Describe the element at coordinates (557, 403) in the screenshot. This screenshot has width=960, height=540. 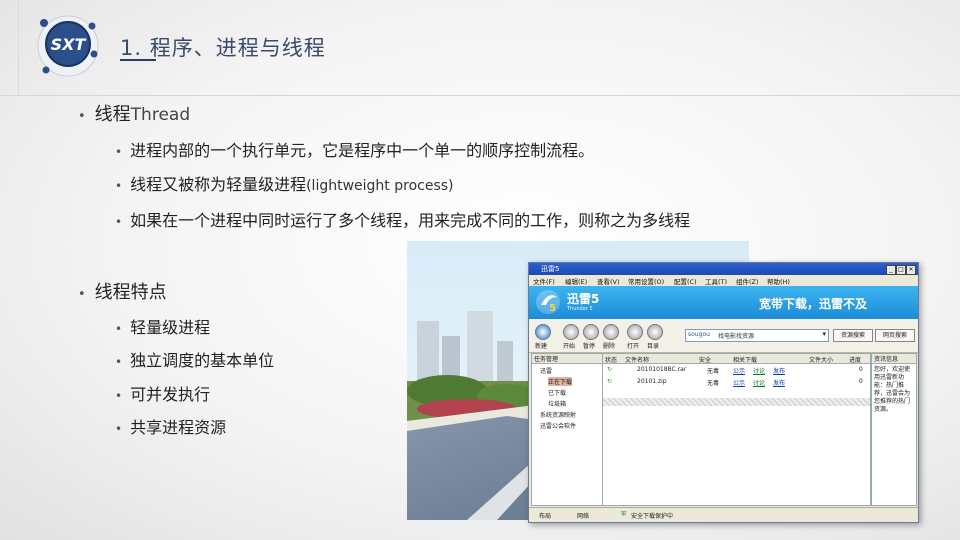
I see `tree-item-trash: 垃圾箱` at that location.